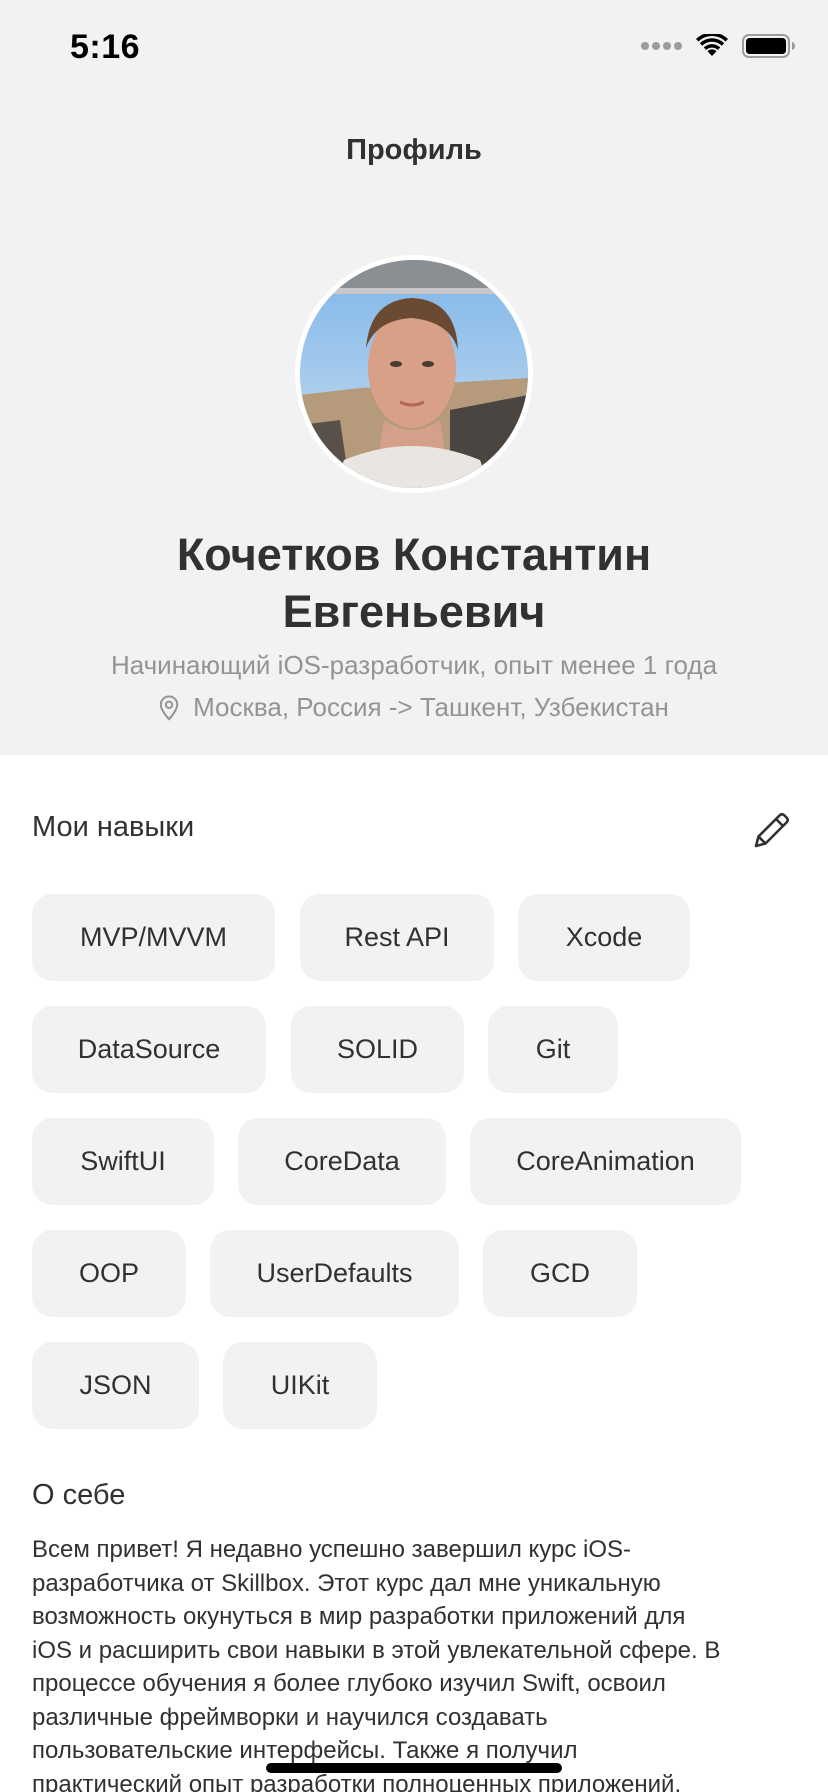 This screenshot has height=1792, width=828. I want to click on pencil-icon, so click(772, 830).